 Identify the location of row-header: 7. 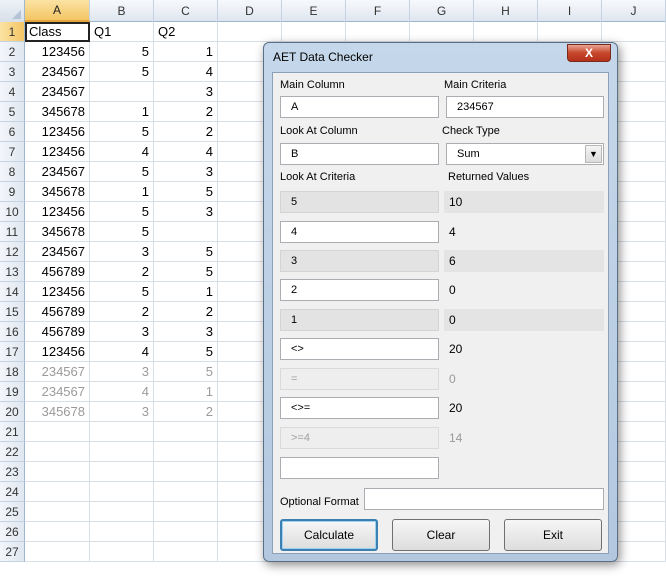
(12, 152).